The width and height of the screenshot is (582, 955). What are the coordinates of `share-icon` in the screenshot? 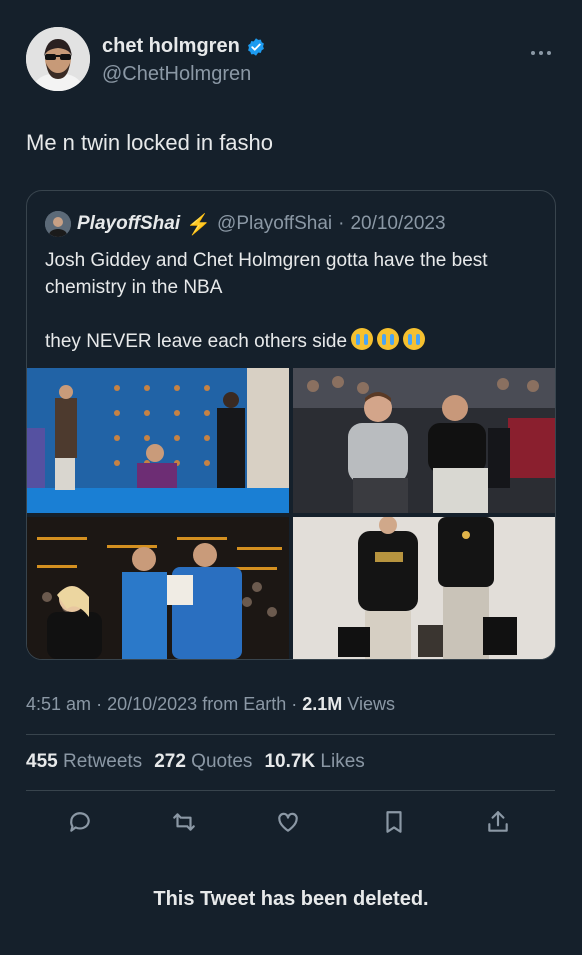 It's located at (498, 822).